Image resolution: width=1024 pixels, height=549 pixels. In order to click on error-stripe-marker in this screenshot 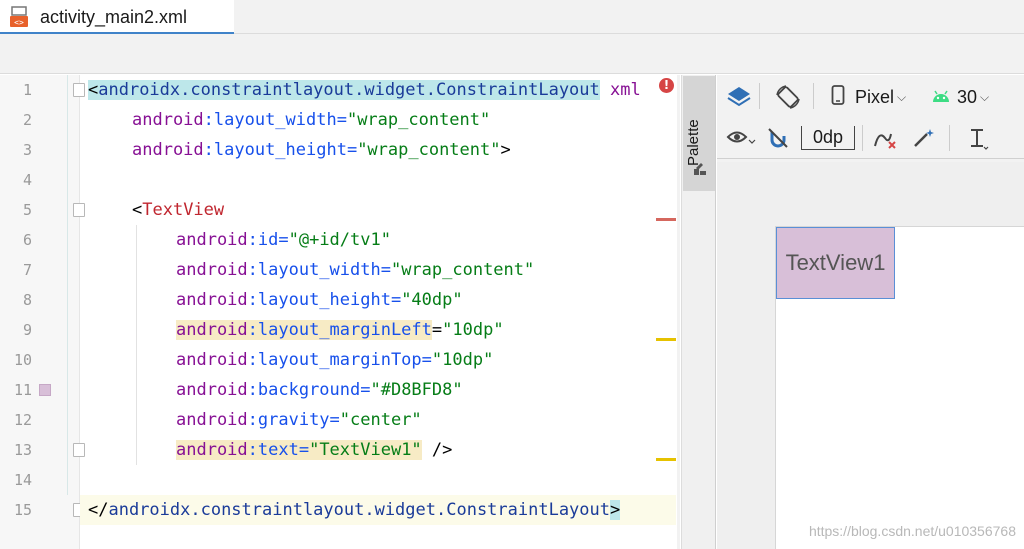, I will do `click(666, 219)`.